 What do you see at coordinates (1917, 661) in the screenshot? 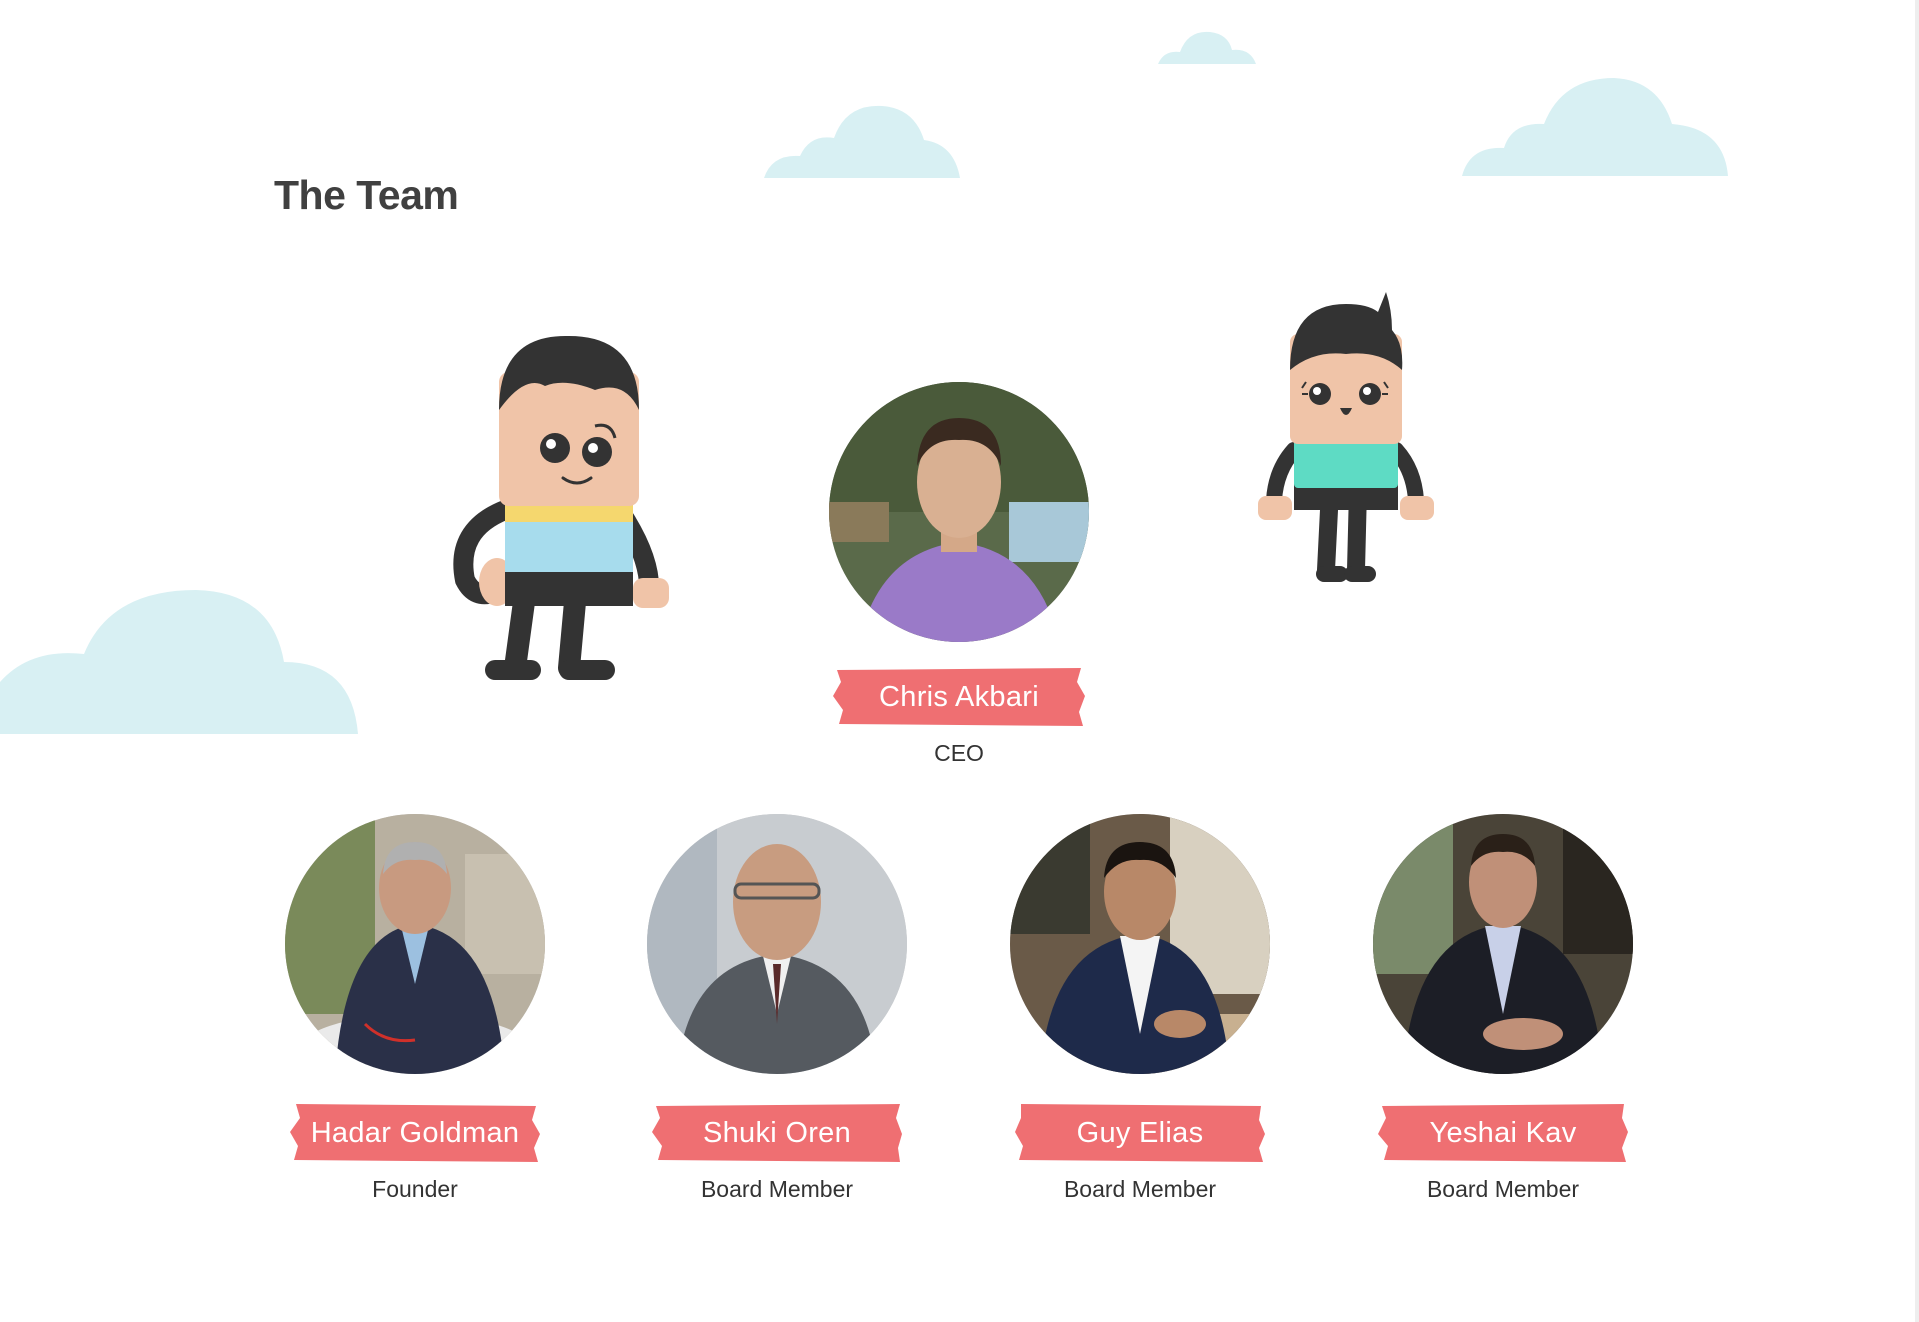
I see `page-edge-divider` at bounding box center [1917, 661].